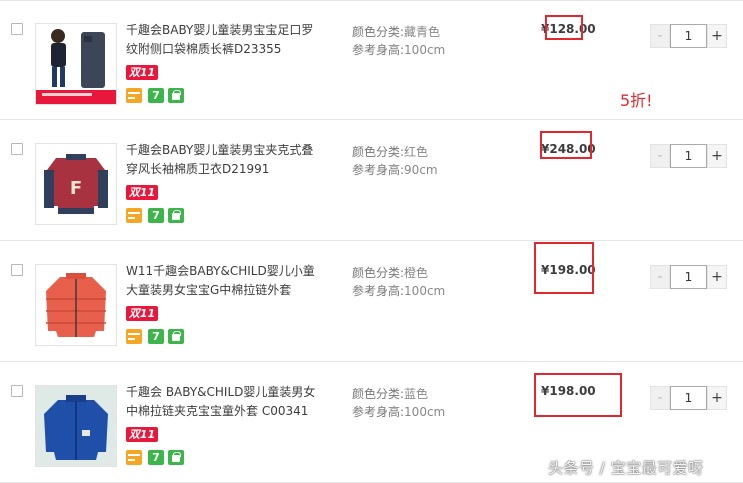 The width and height of the screenshot is (743, 483). Describe the element at coordinates (224, 281) in the screenshot. I see `product-title: W11千趣会BABY&CHILD婴儿小童大童装男女宝宝G中棉拉链外套` at that location.